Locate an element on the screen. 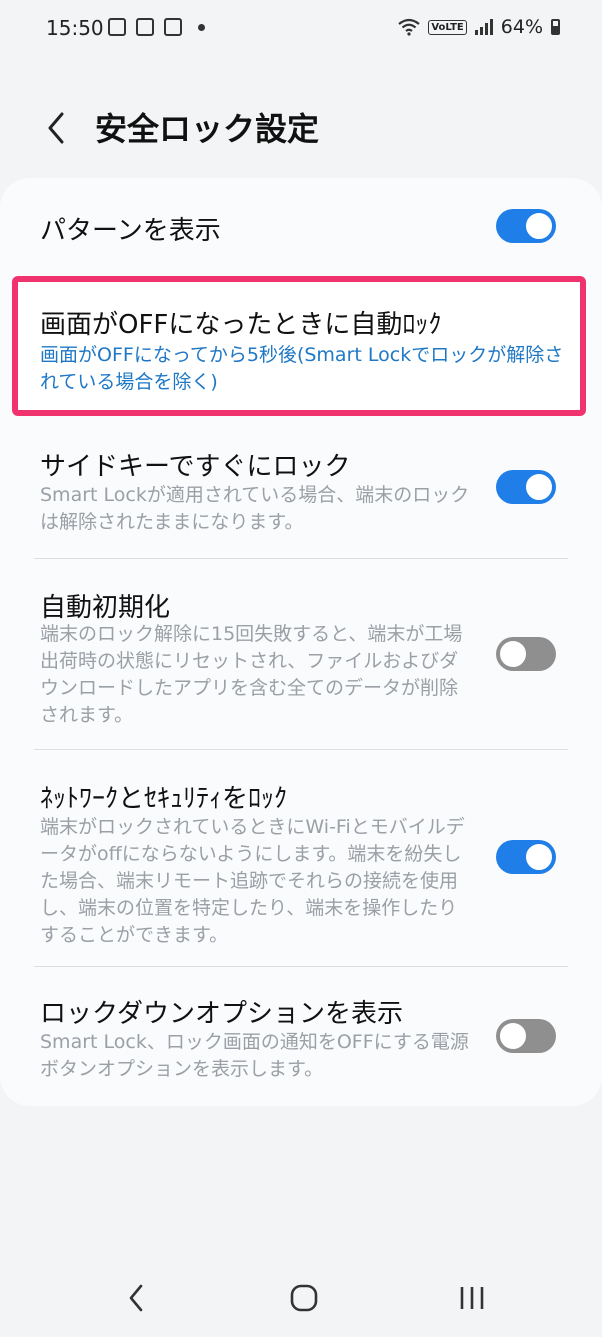  back-button is located at coordinates (56, 128).